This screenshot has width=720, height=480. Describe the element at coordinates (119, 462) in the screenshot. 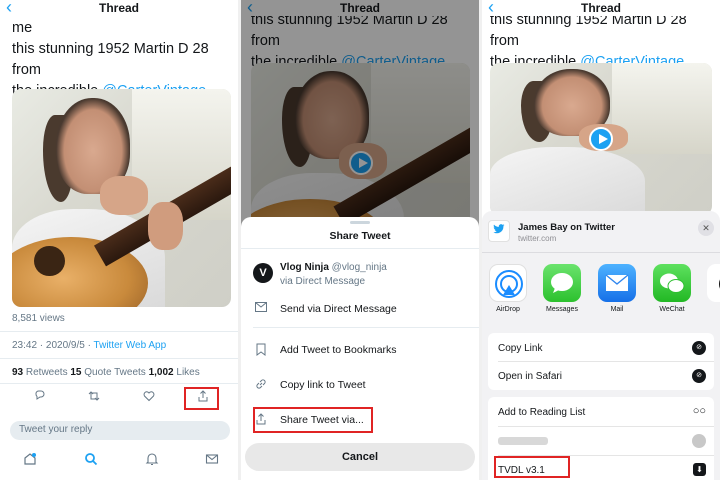

I see `bottom-tab-bar` at that location.